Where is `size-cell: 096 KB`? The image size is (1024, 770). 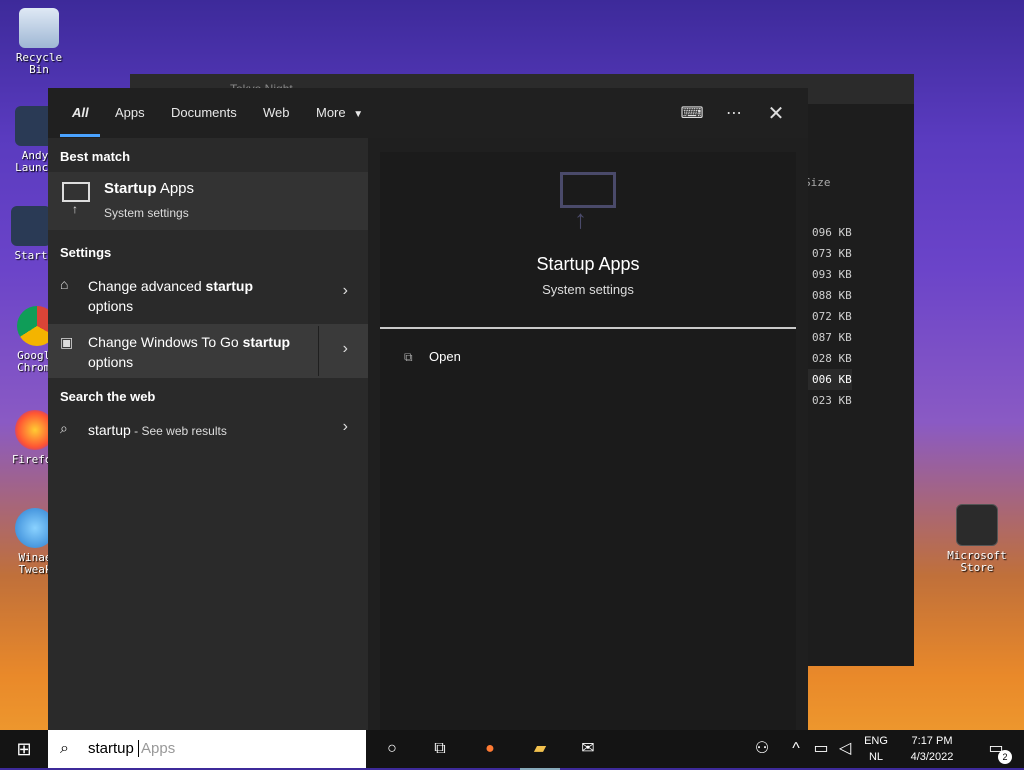 size-cell: 096 KB is located at coordinates (832, 232).